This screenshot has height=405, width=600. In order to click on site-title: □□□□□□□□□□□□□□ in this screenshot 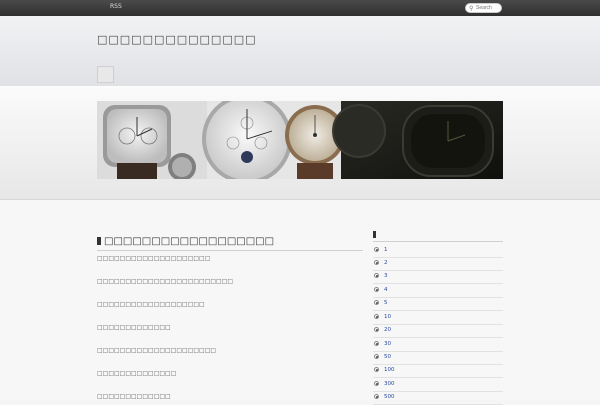, I will do `click(177, 39)`.